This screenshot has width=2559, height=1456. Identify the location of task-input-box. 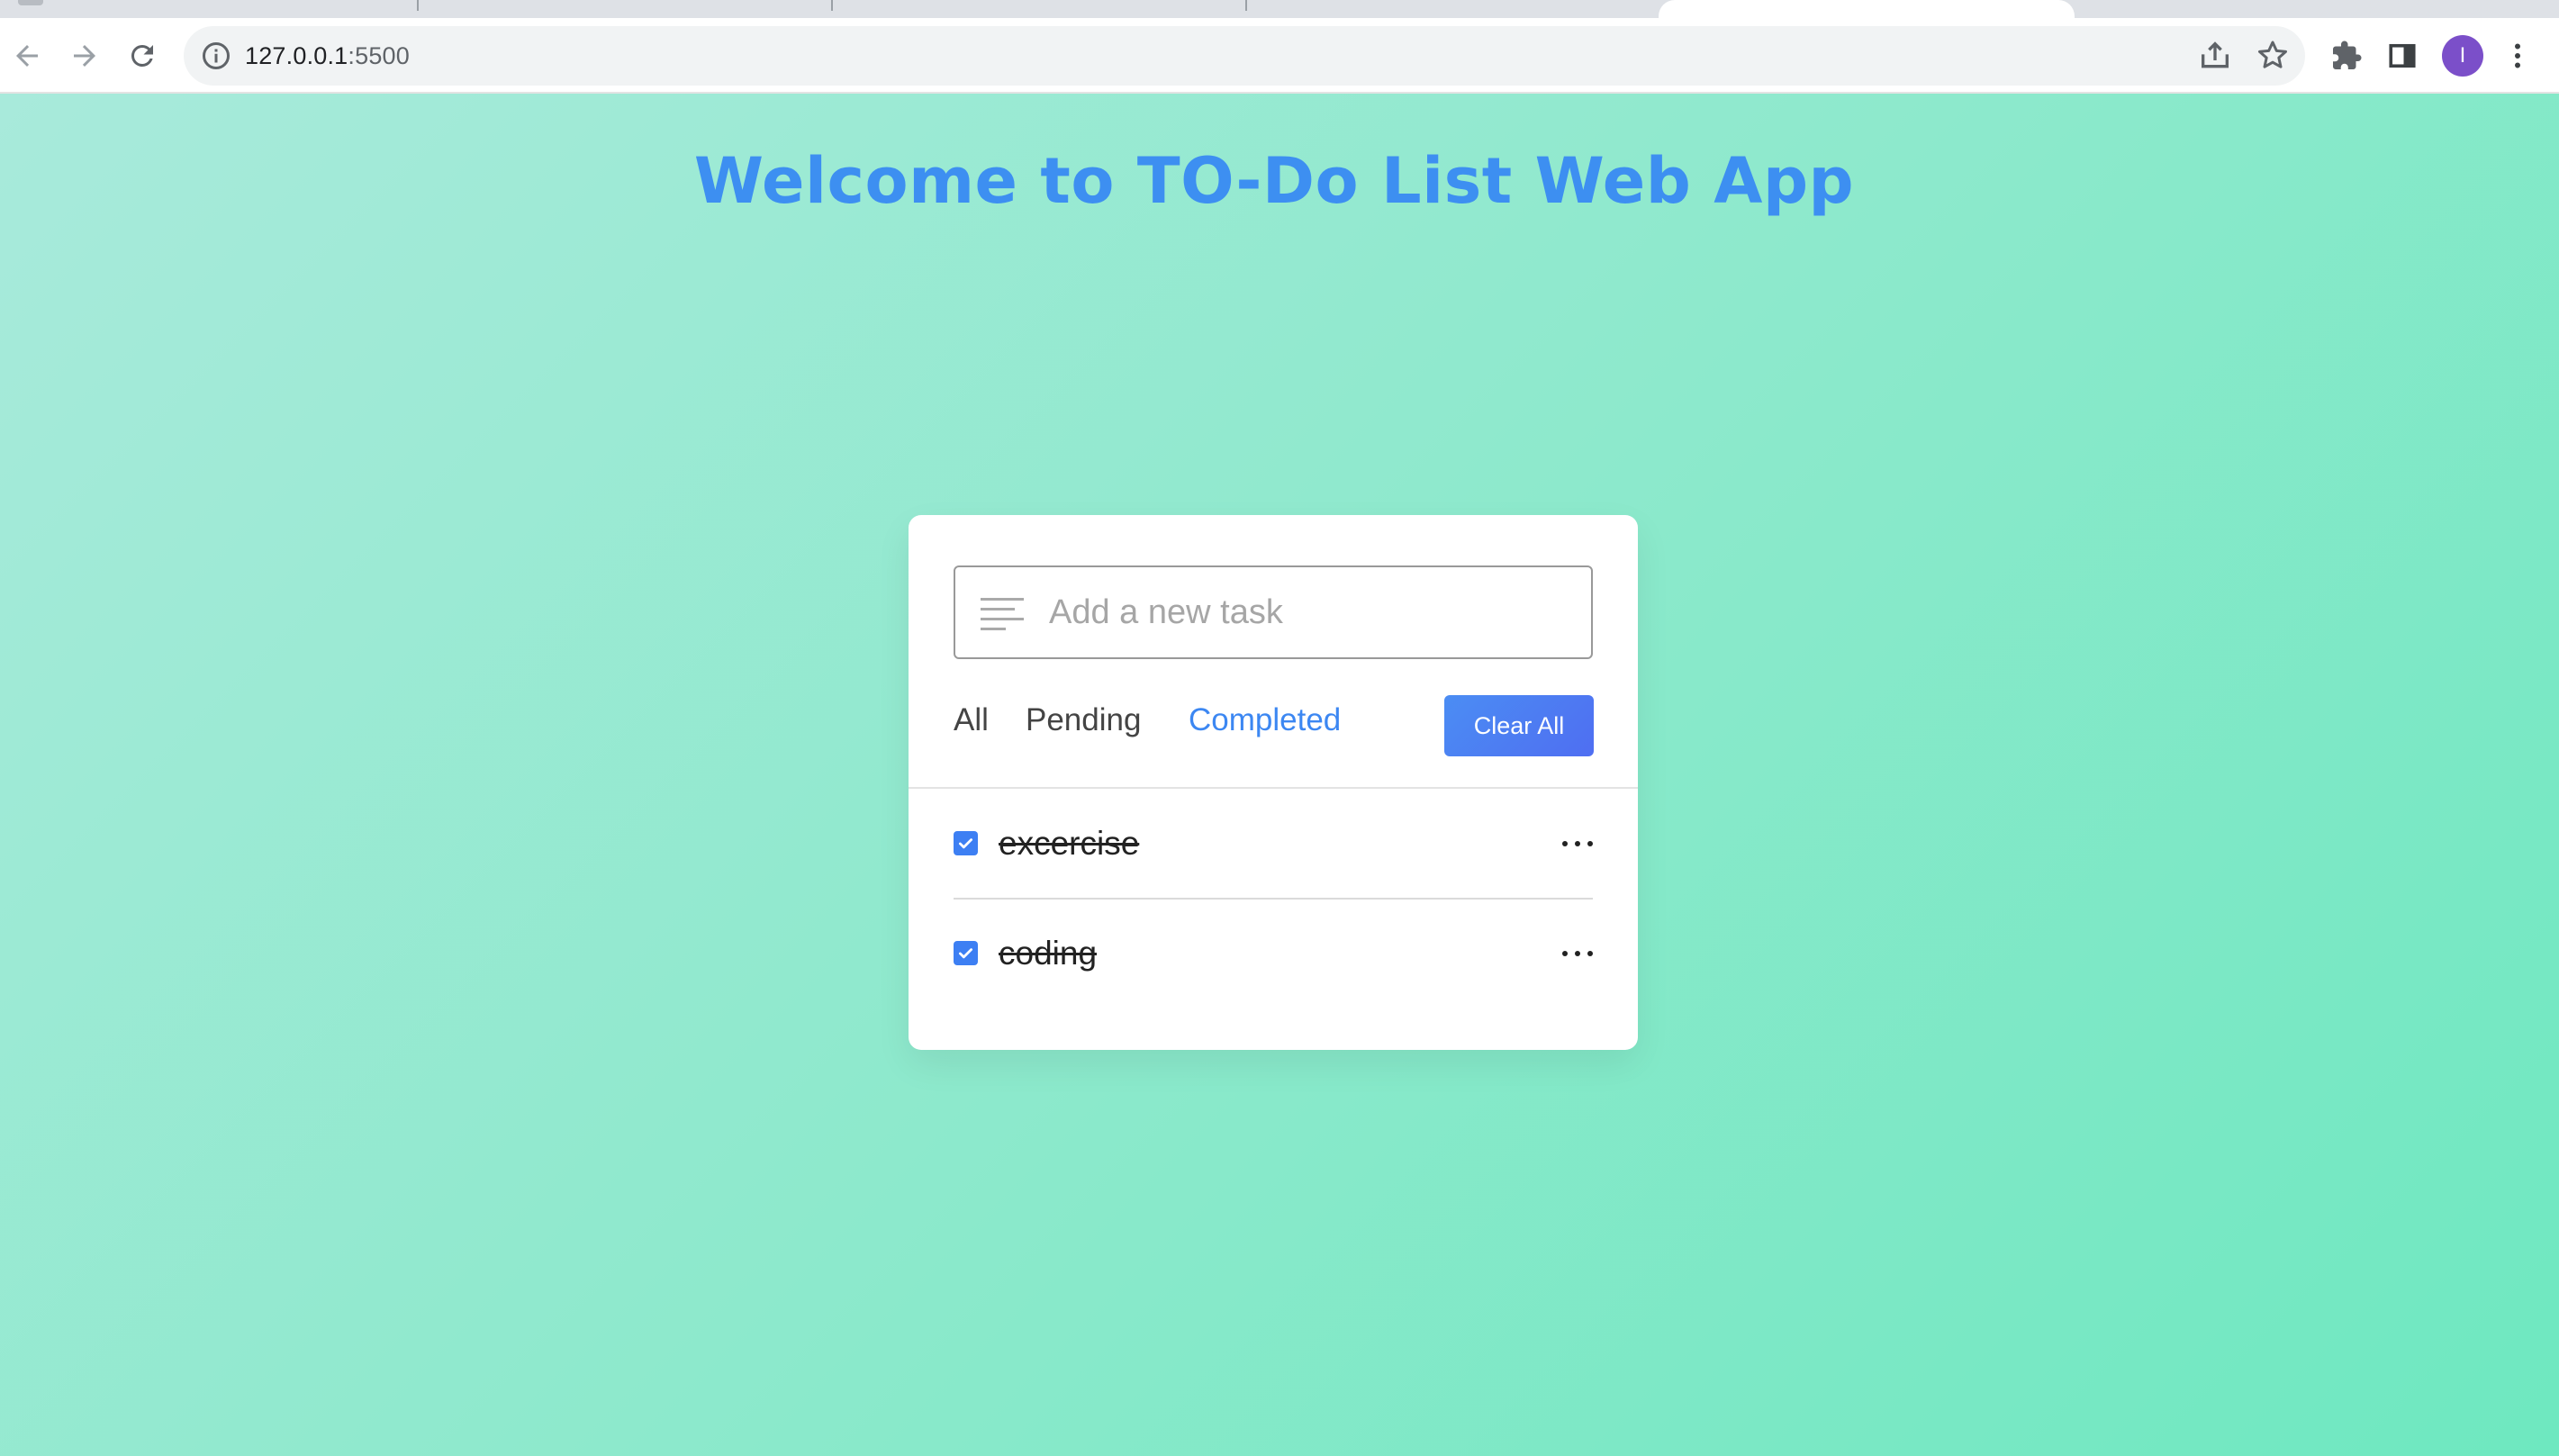
(1274, 612).